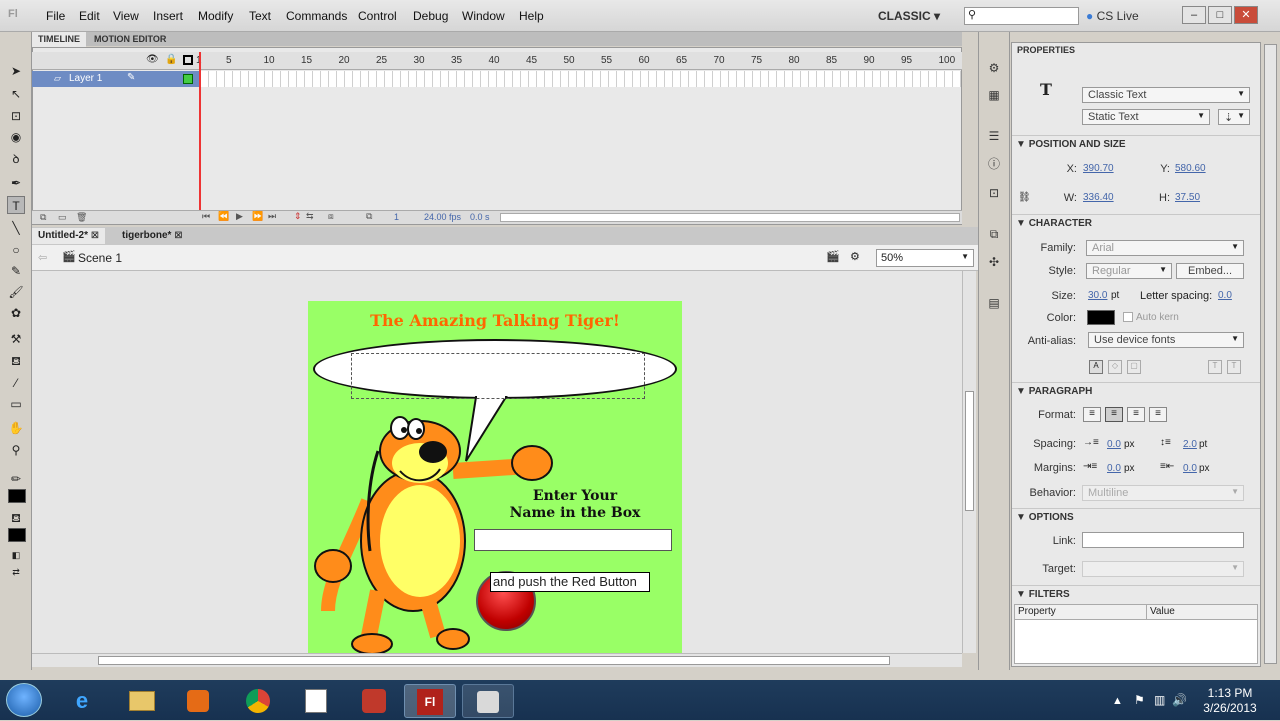 This screenshot has width=1280, height=721. What do you see at coordinates (16, 228) in the screenshot?
I see `line-tool-icon: ╲` at bounding box center [16, 228].